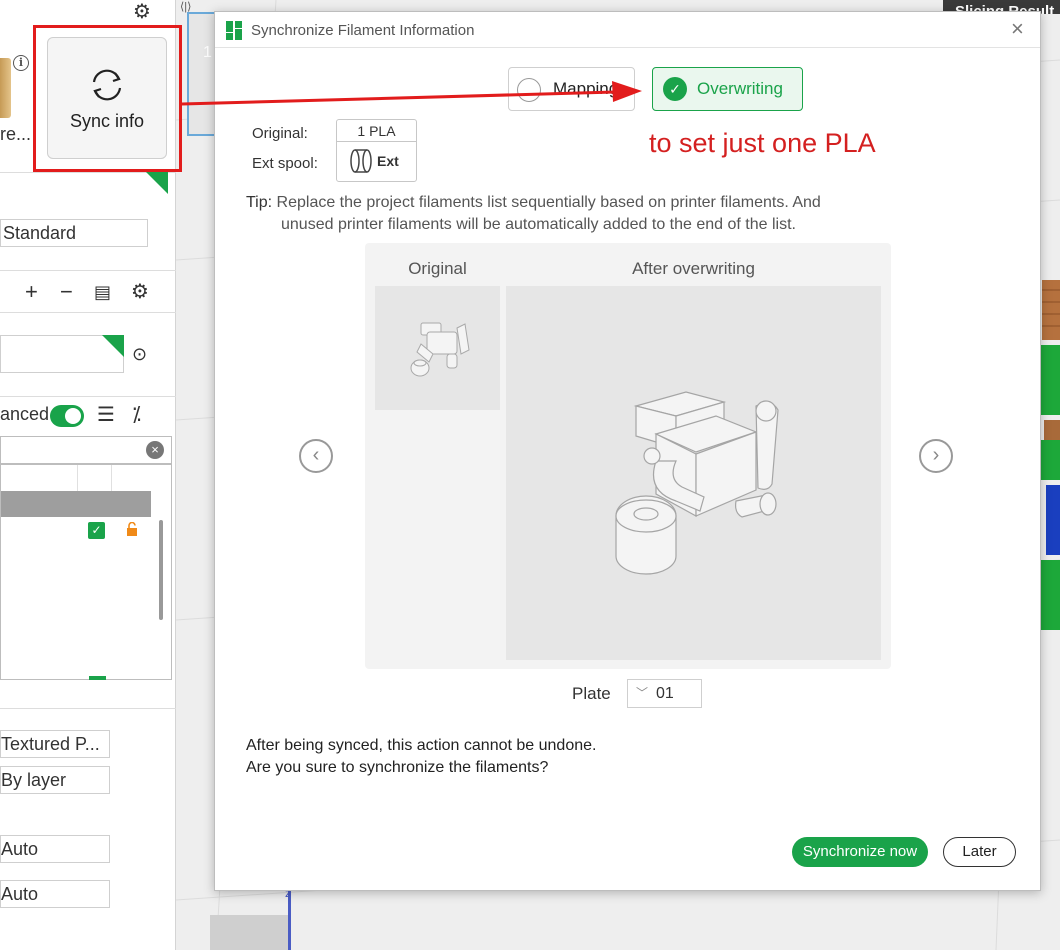  Describe the element at coordinates (55, 894) in the screenshot. I see `auto-field-2: Auto` at that location.